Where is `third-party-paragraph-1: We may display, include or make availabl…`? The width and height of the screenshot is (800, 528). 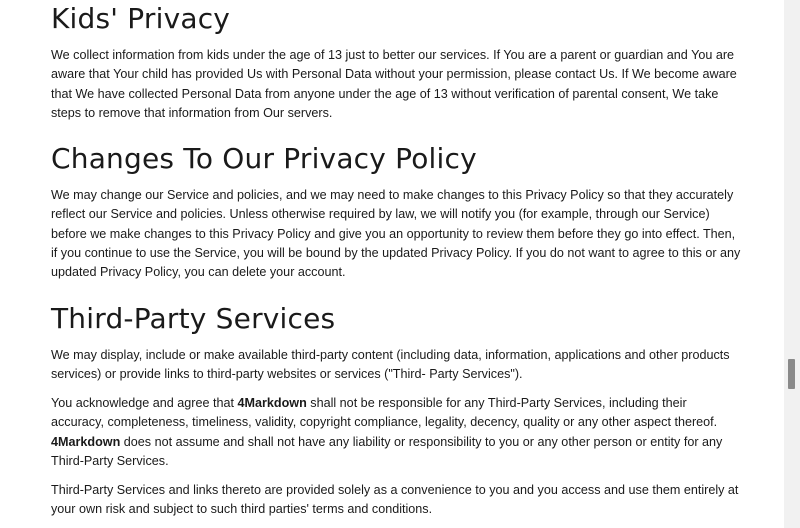
third-party-paragraph-1: We may display, include or make availabl… is located at coordinates (390, 365).